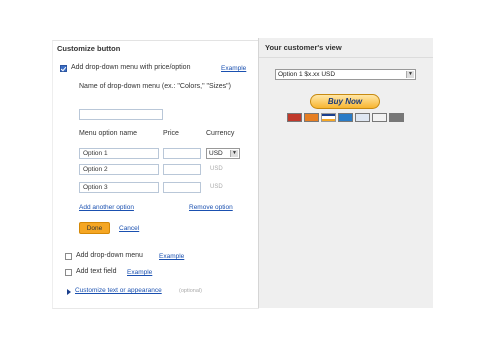  What do you see at coordinates (379, 117) in the screenshot?
I see `paypal-icon` at bounding box center [379, 117].